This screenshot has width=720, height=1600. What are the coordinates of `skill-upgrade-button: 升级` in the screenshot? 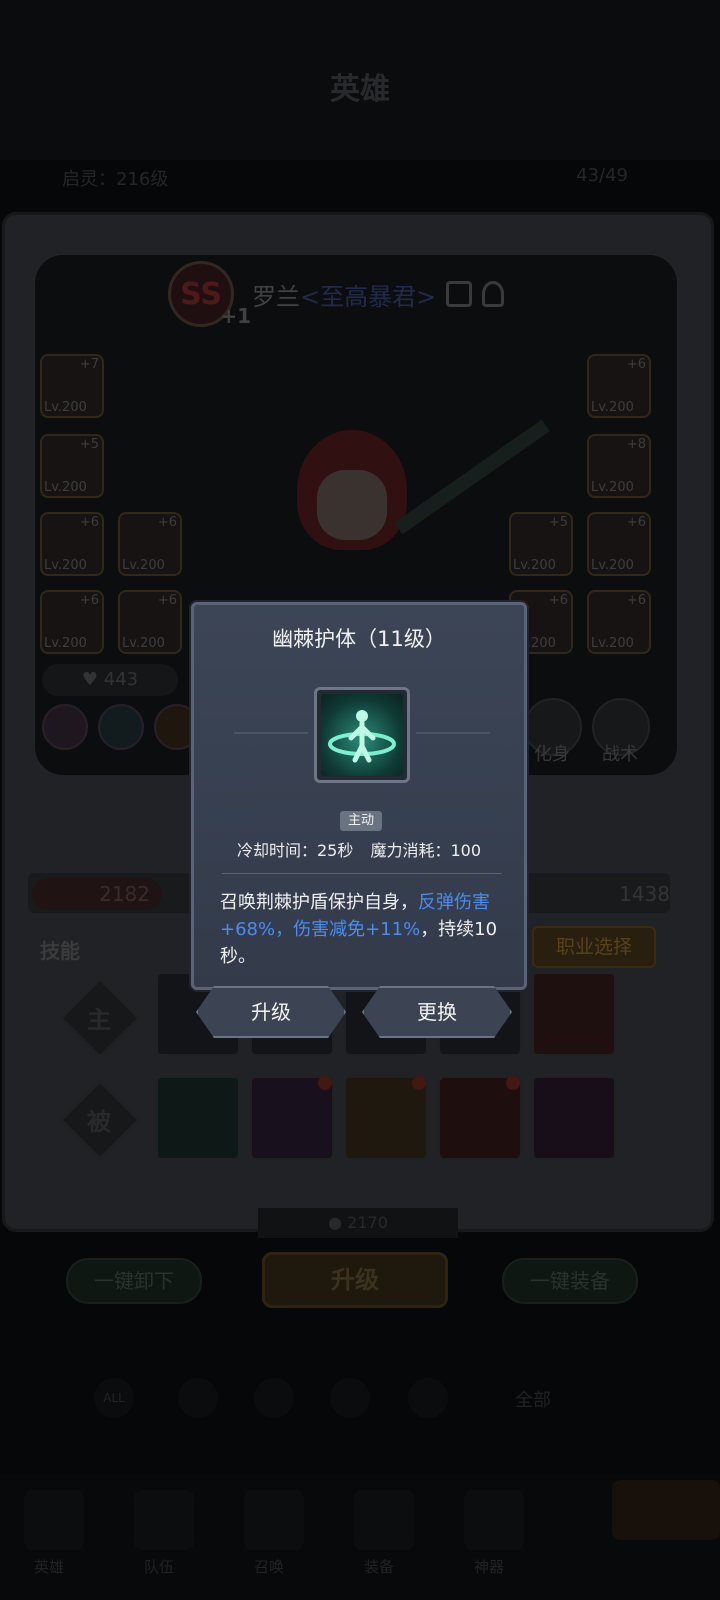 It's located at (271, 1012).